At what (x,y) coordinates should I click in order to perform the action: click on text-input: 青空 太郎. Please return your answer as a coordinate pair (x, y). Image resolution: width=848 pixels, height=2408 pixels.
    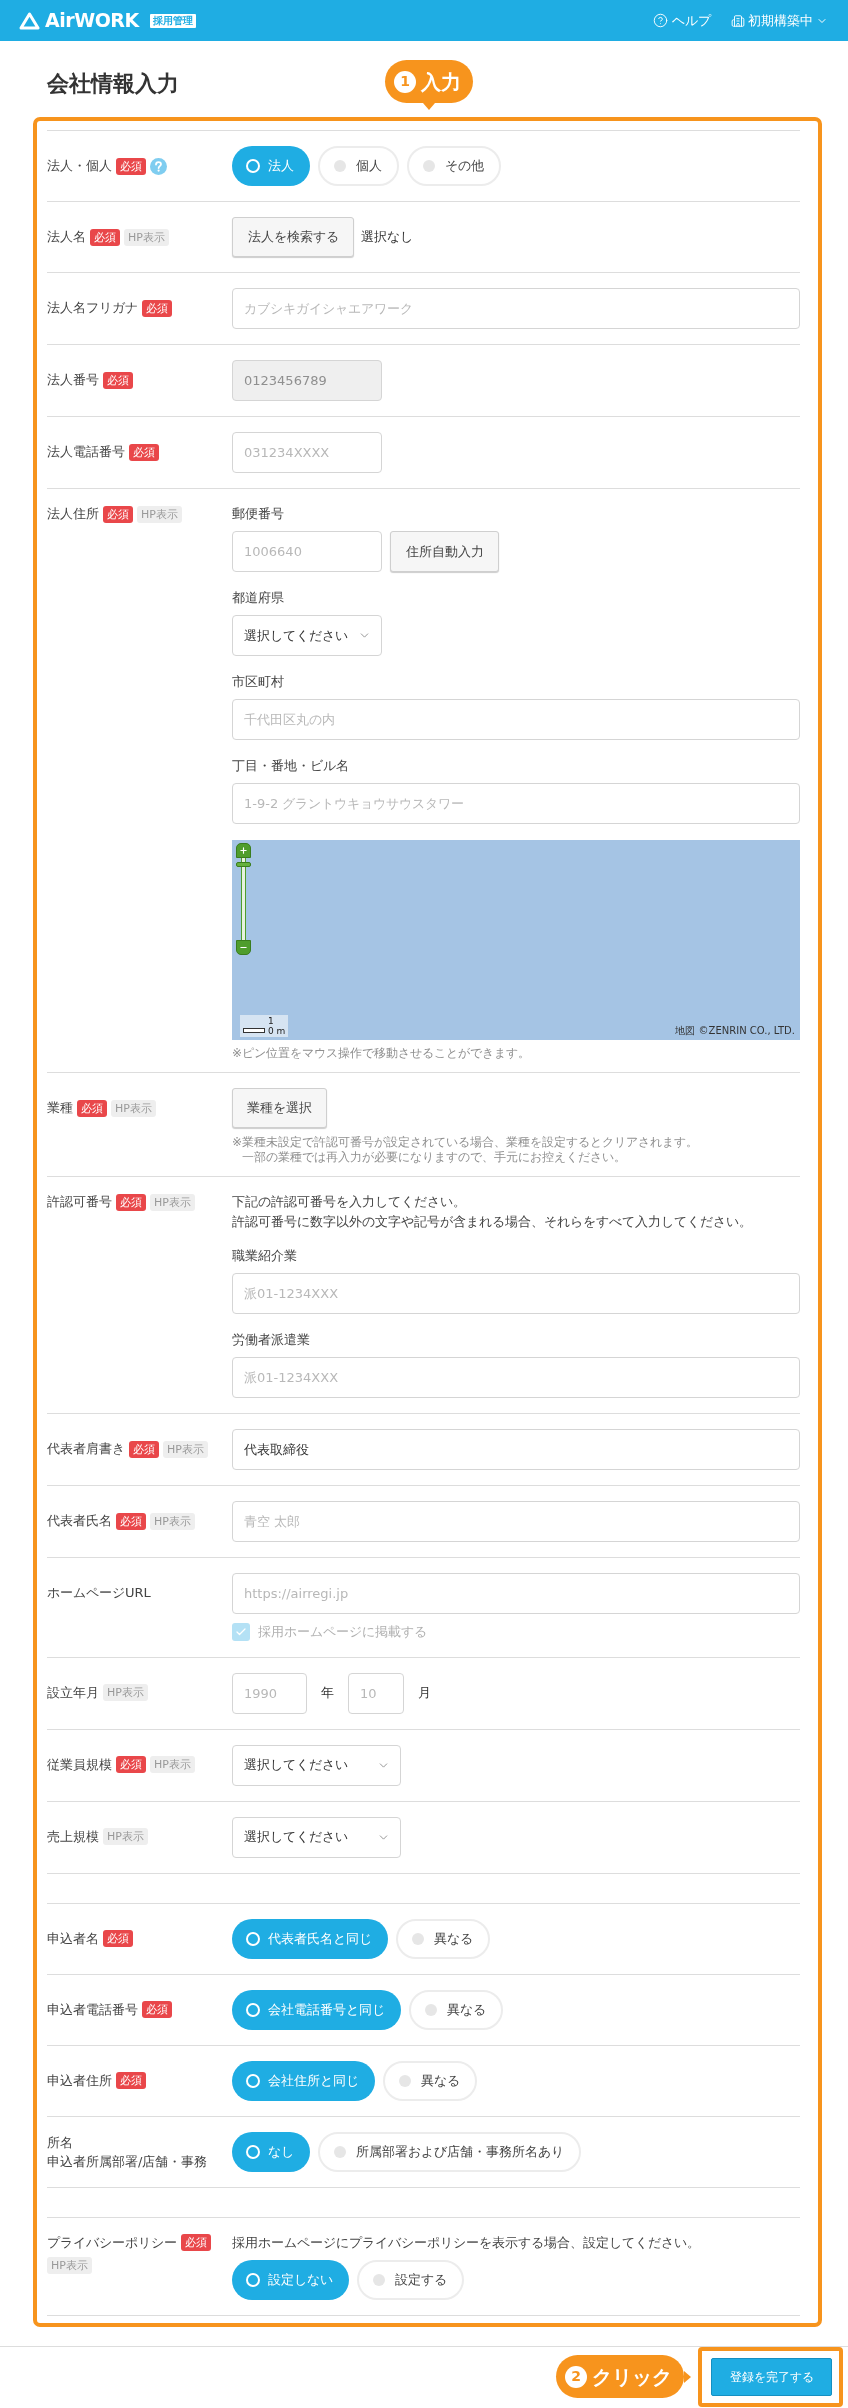
    Looking at the image, I should click on (516, 1521).